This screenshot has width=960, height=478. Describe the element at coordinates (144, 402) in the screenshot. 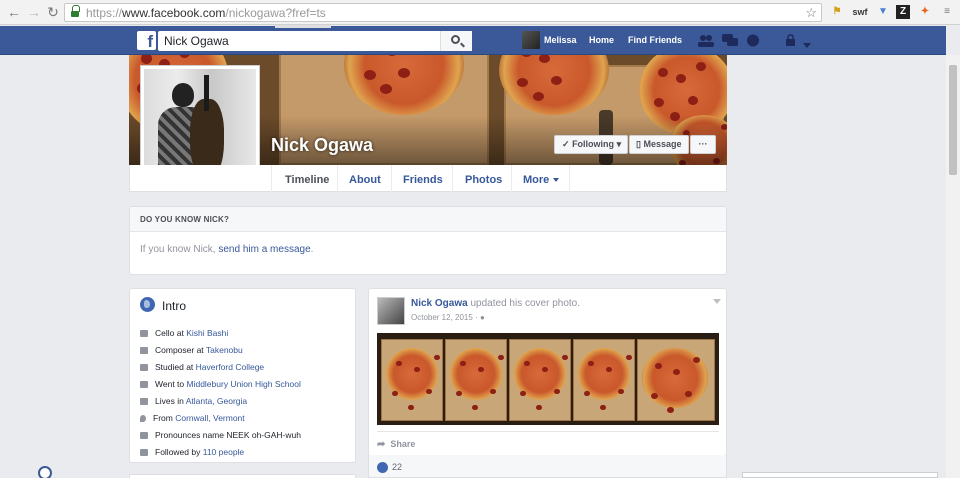

I see `home-icon` at that location.